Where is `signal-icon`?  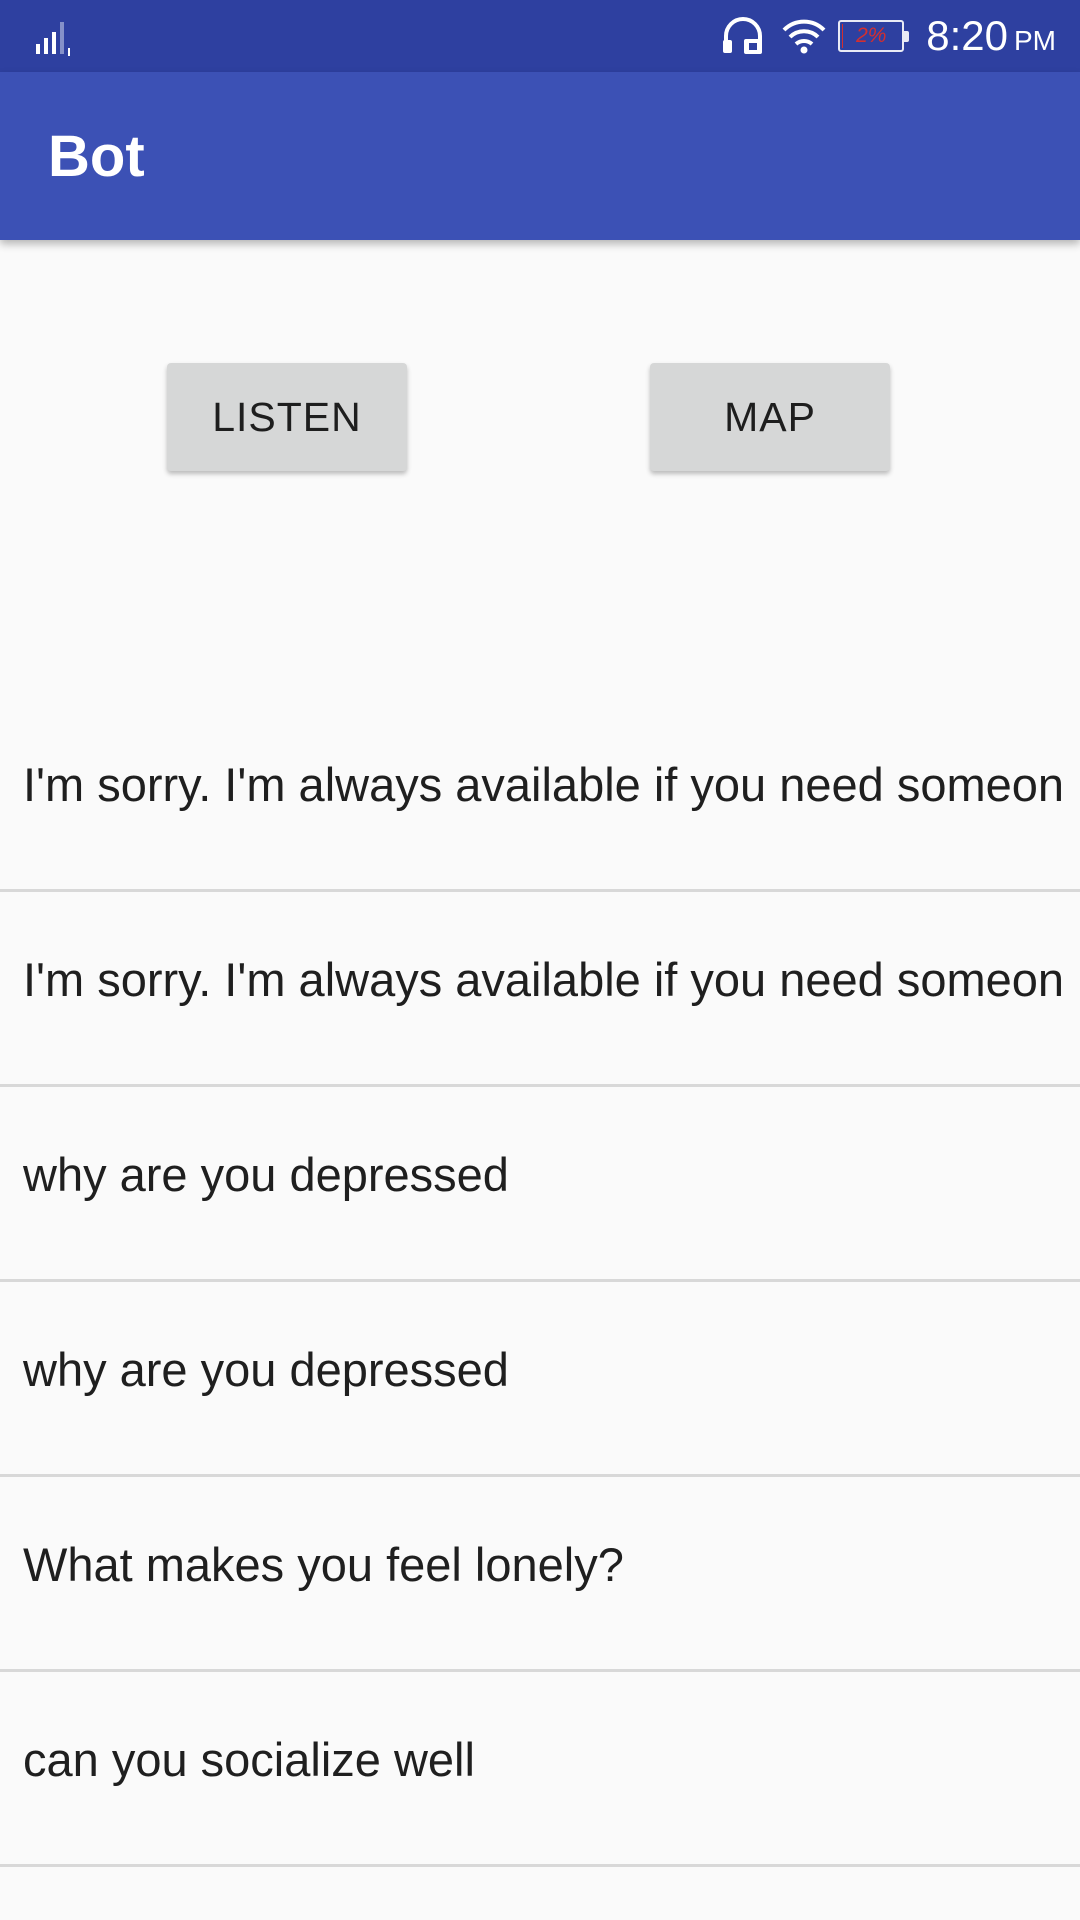 signal-icon is located at coordinates (53, 39).